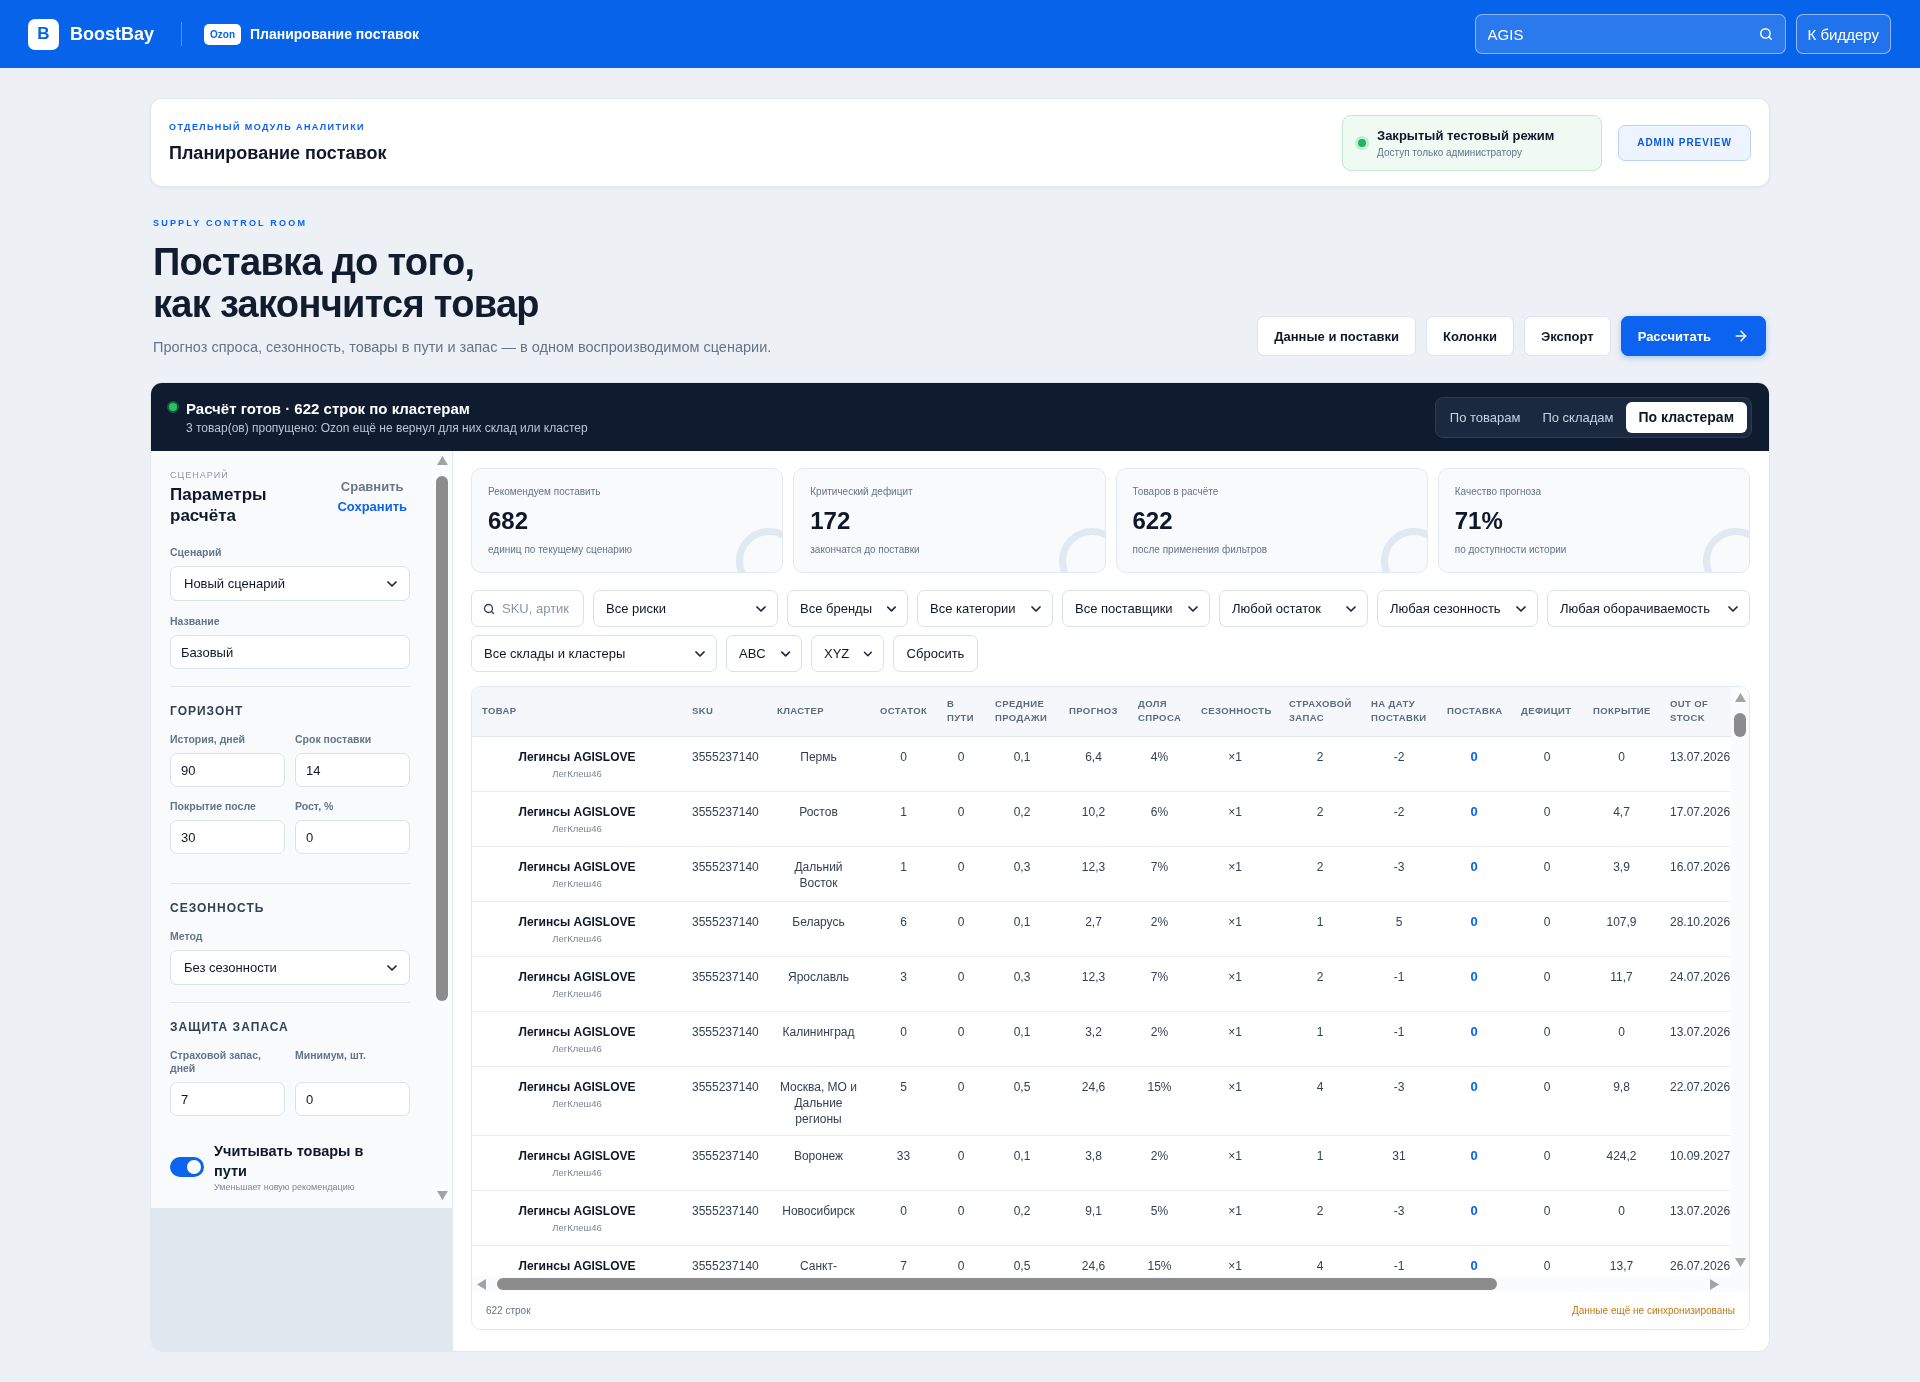 Image resolution: width=1920 pixels, height=1382 pixels. Describe the element at coordinates (278, 152) in the screenshot. I see `module-title: Планирование поставок` at that location.